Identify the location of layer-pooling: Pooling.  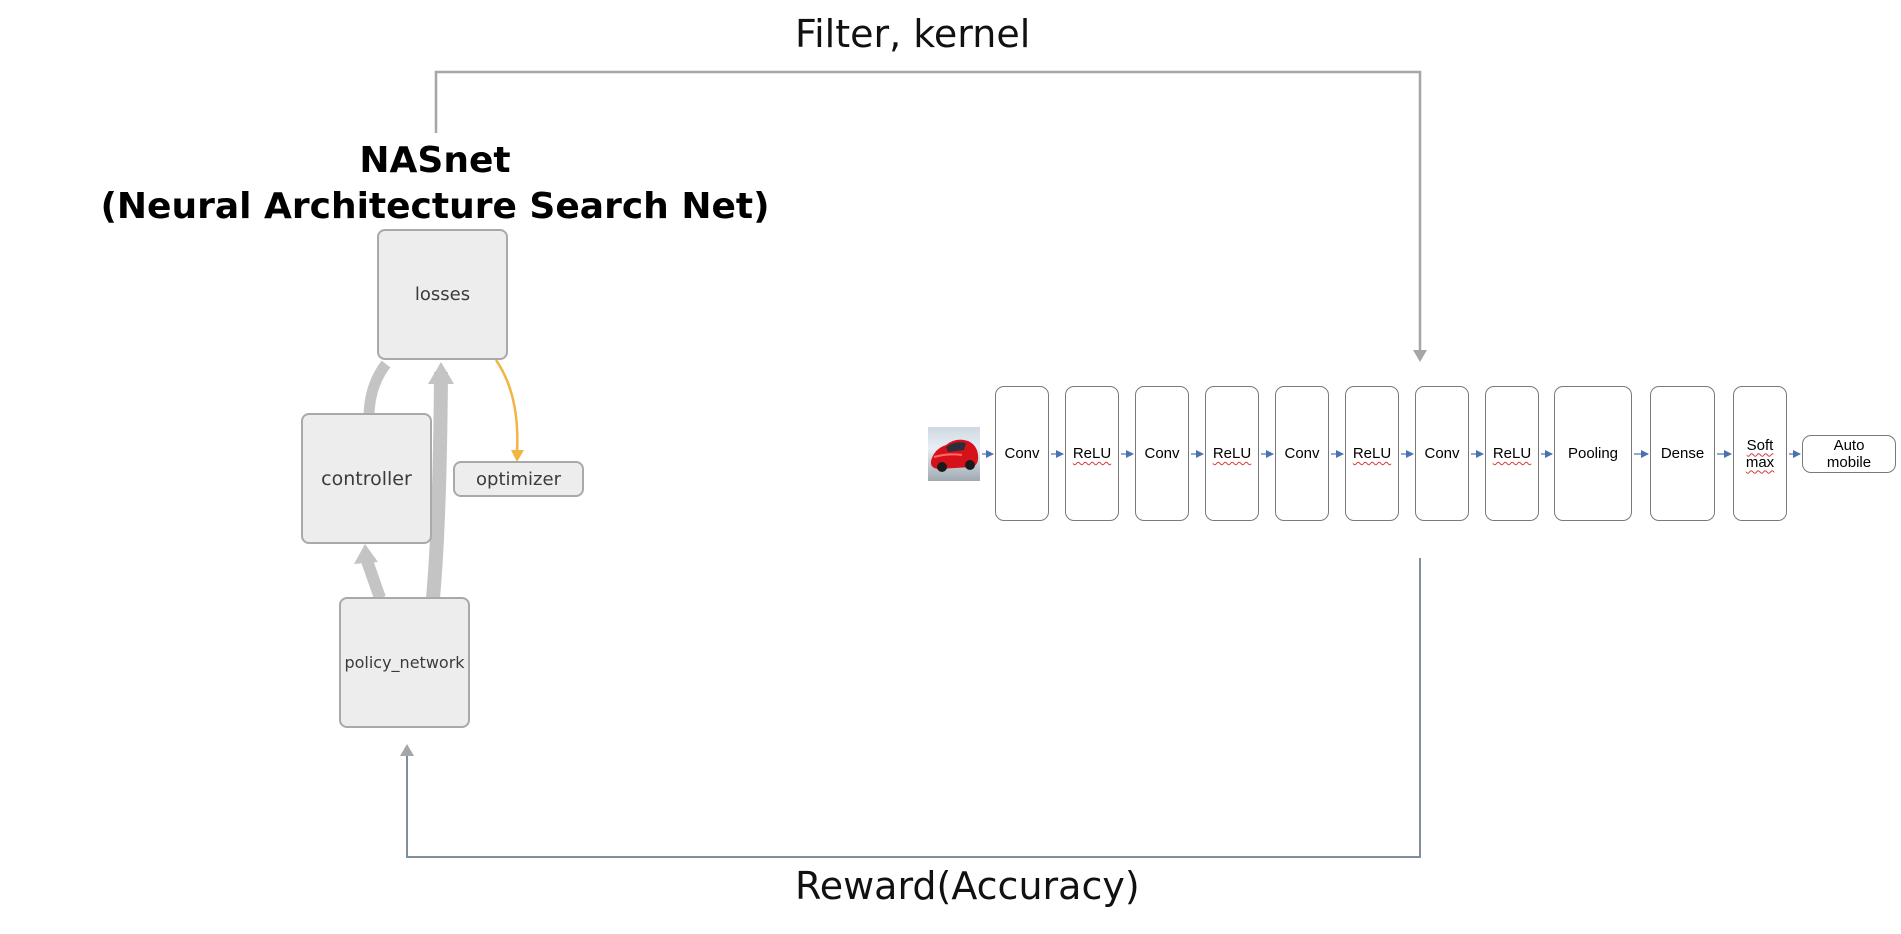
(1593, 453).